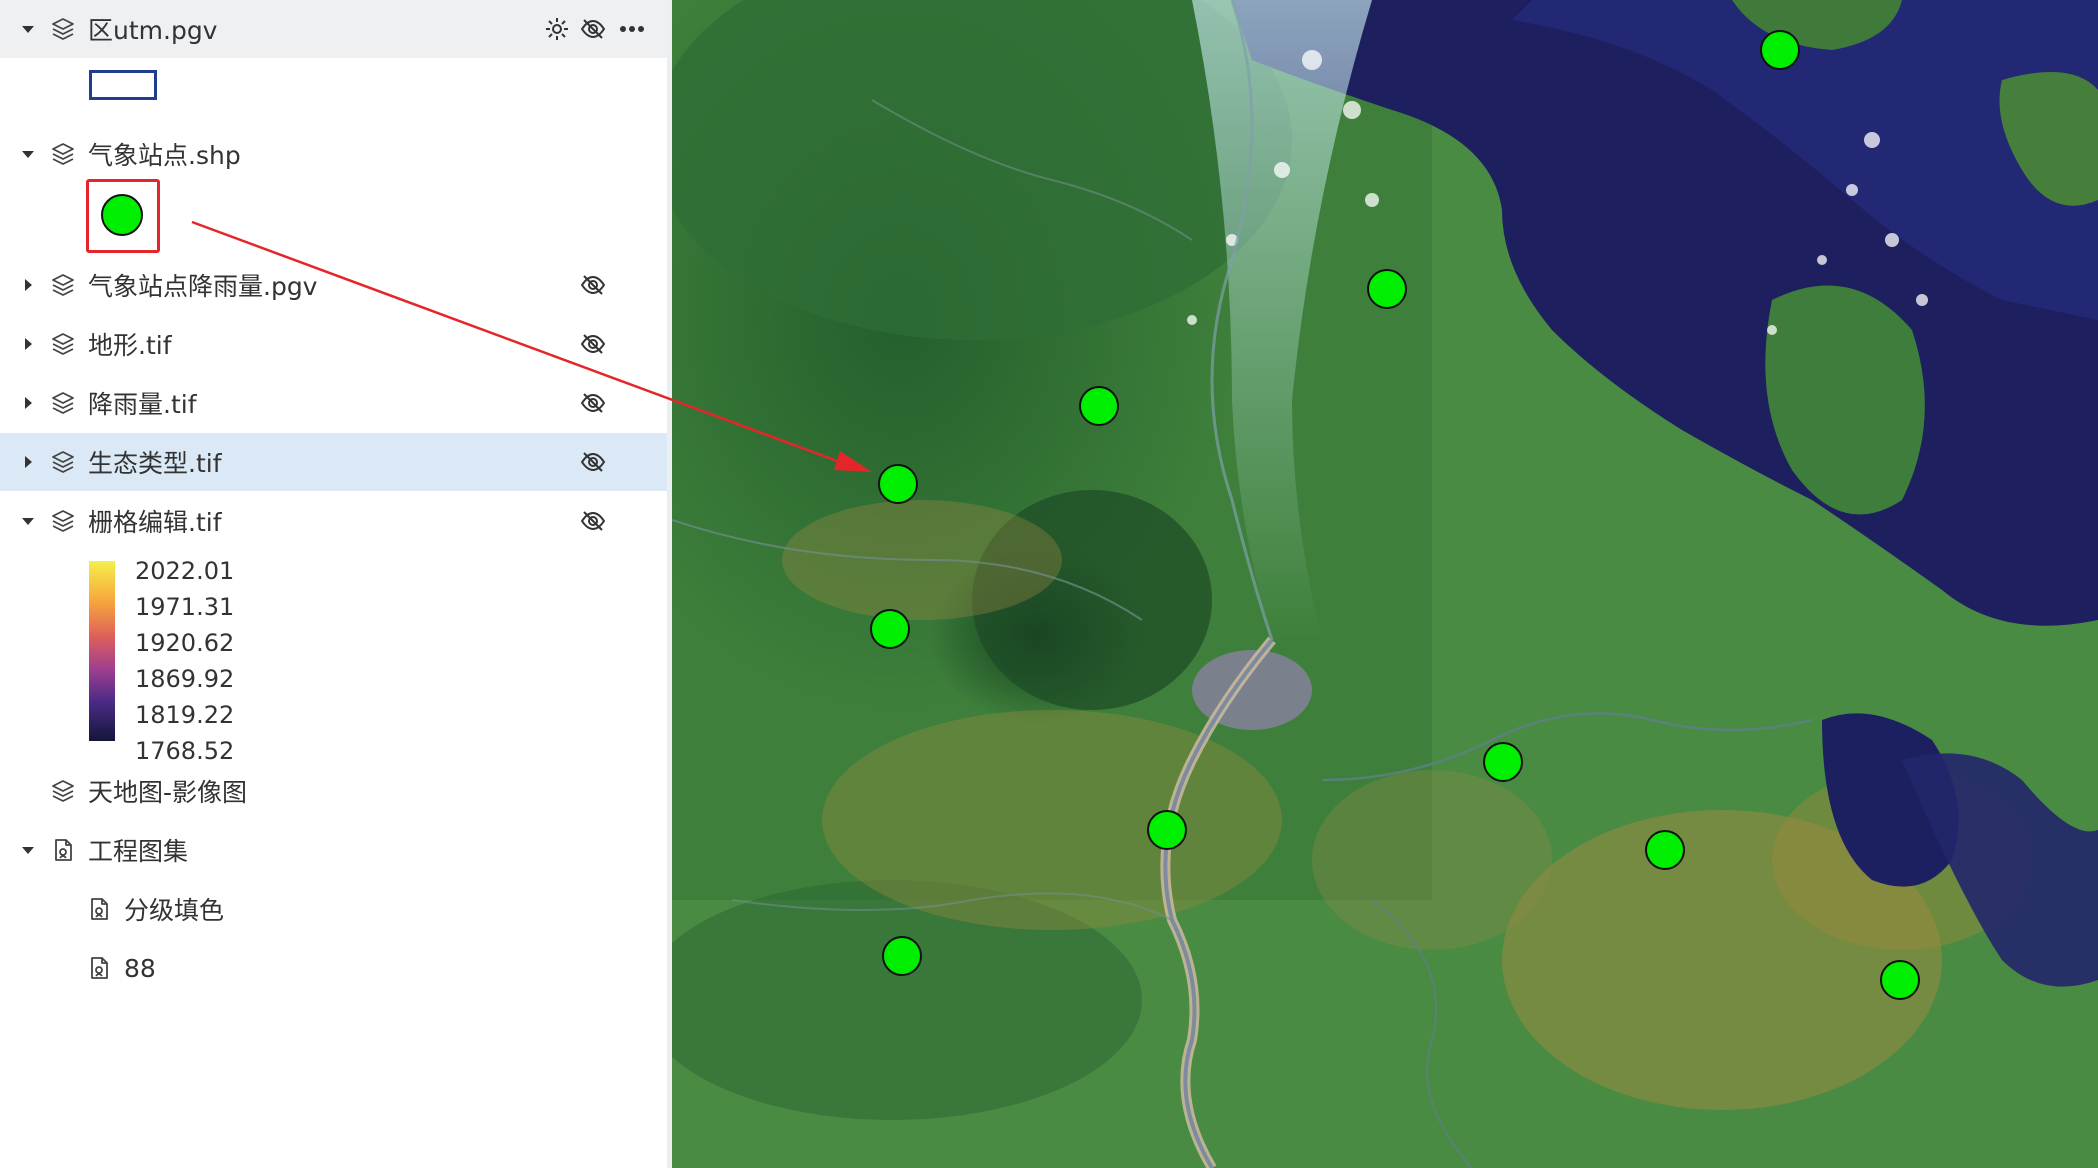 This screenshot has height=1168, width=2098. I want to click on atlas-item-label: 分级填色, so click(174, 910).